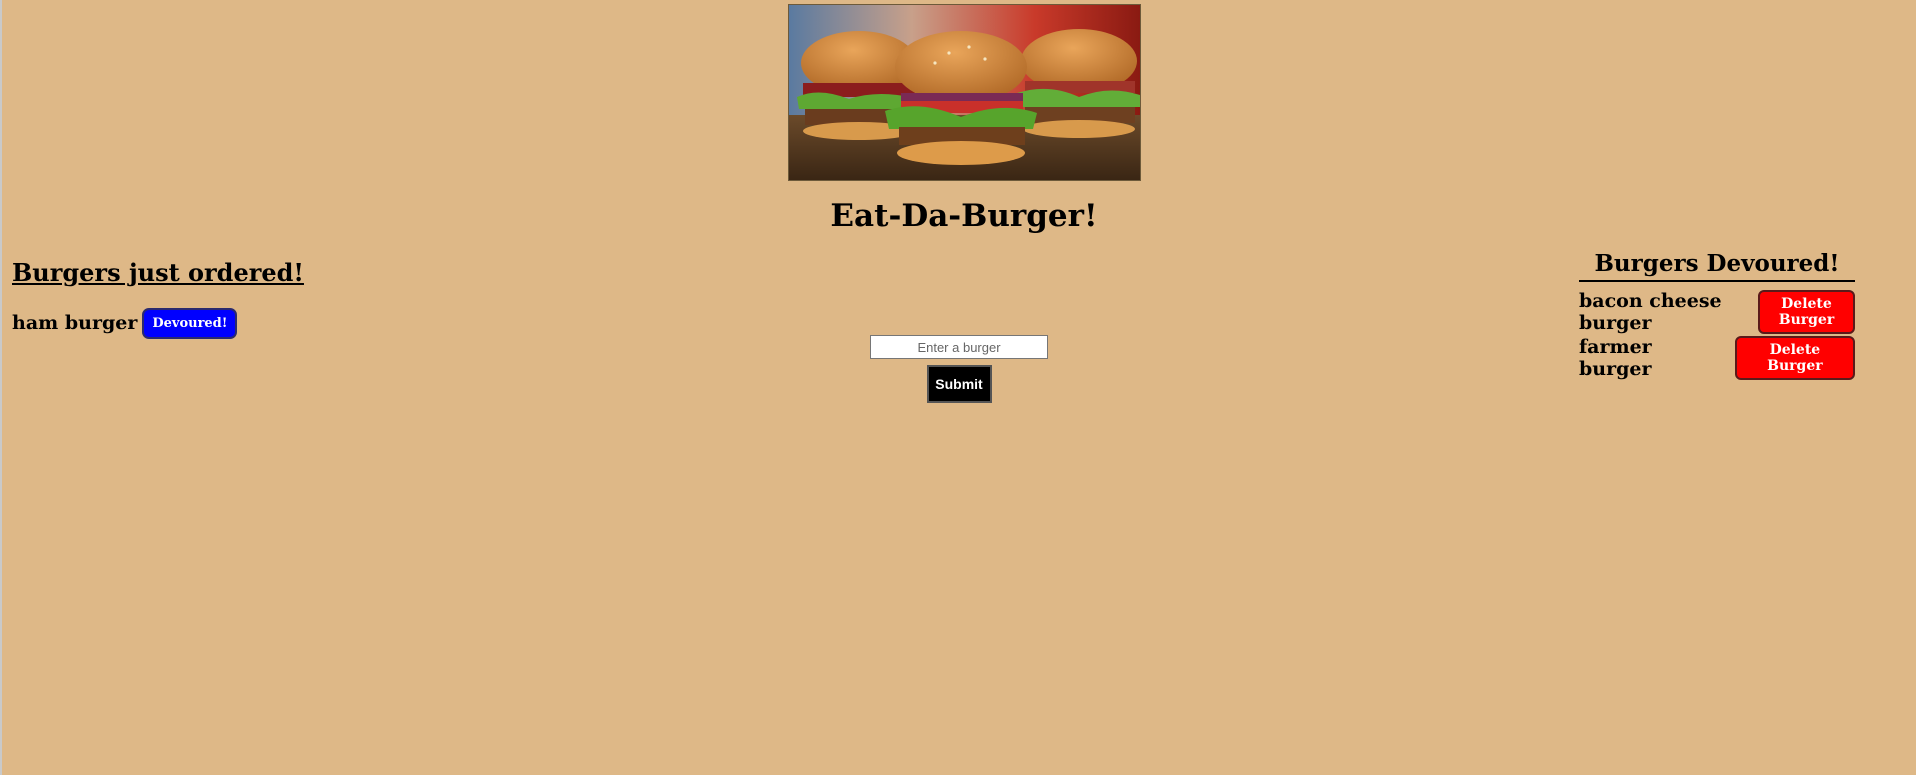 This screenshot has width=1916, height=775. I want to click on page-title: Eat-Da-Burger!, so click(964, 216).